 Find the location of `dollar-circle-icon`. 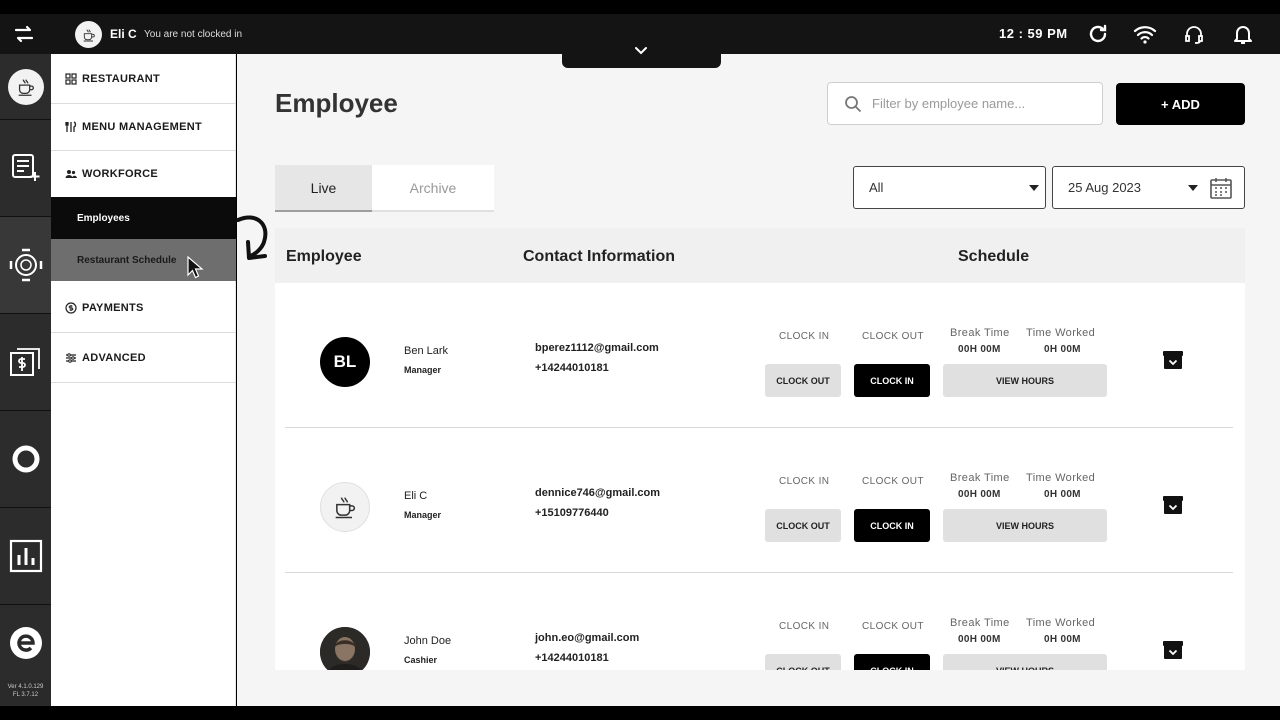

dollar-circle-icon is located at coordinates (71, 307).